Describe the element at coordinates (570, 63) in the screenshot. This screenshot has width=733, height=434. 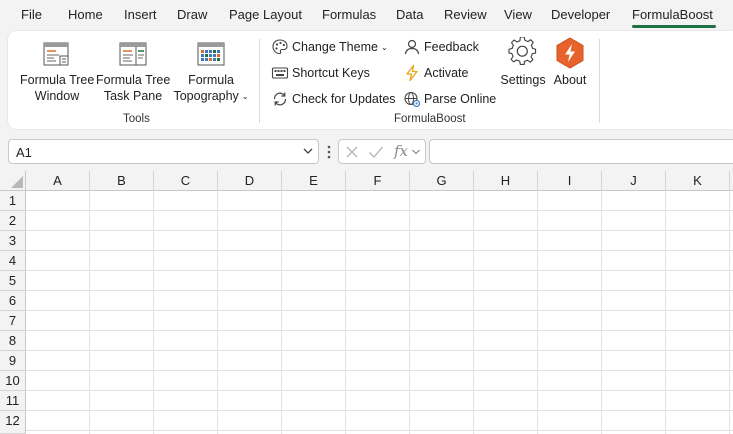
I see `about-button: About` at that location.